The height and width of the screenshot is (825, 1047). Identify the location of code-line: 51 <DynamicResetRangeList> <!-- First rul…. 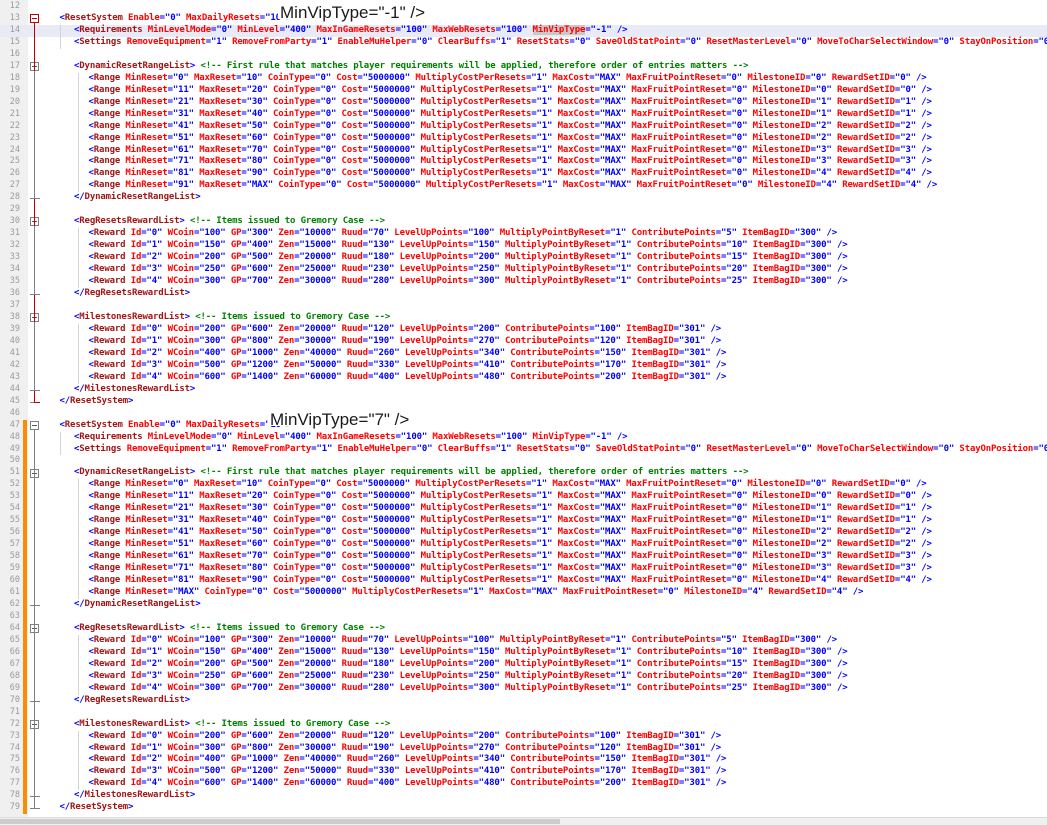
(523, 473).